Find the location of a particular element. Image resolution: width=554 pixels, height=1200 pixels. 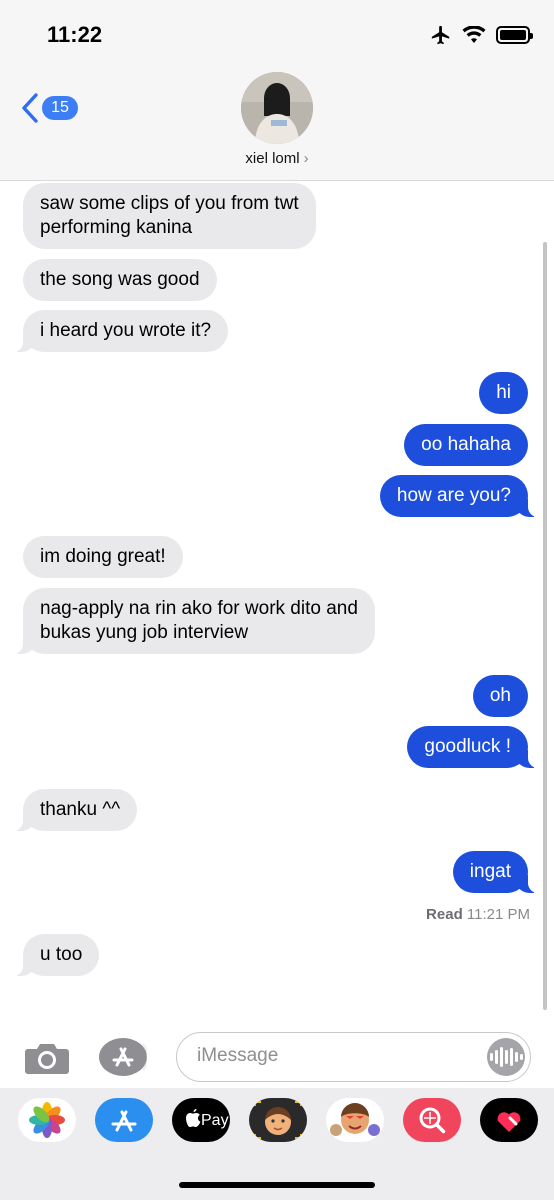

back-button: 15 is located at coordinates (49, 108).